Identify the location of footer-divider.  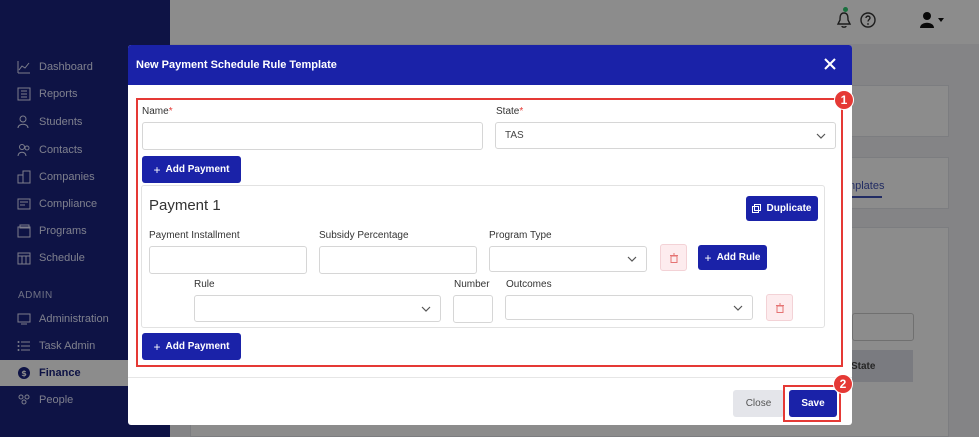
(490, 377).